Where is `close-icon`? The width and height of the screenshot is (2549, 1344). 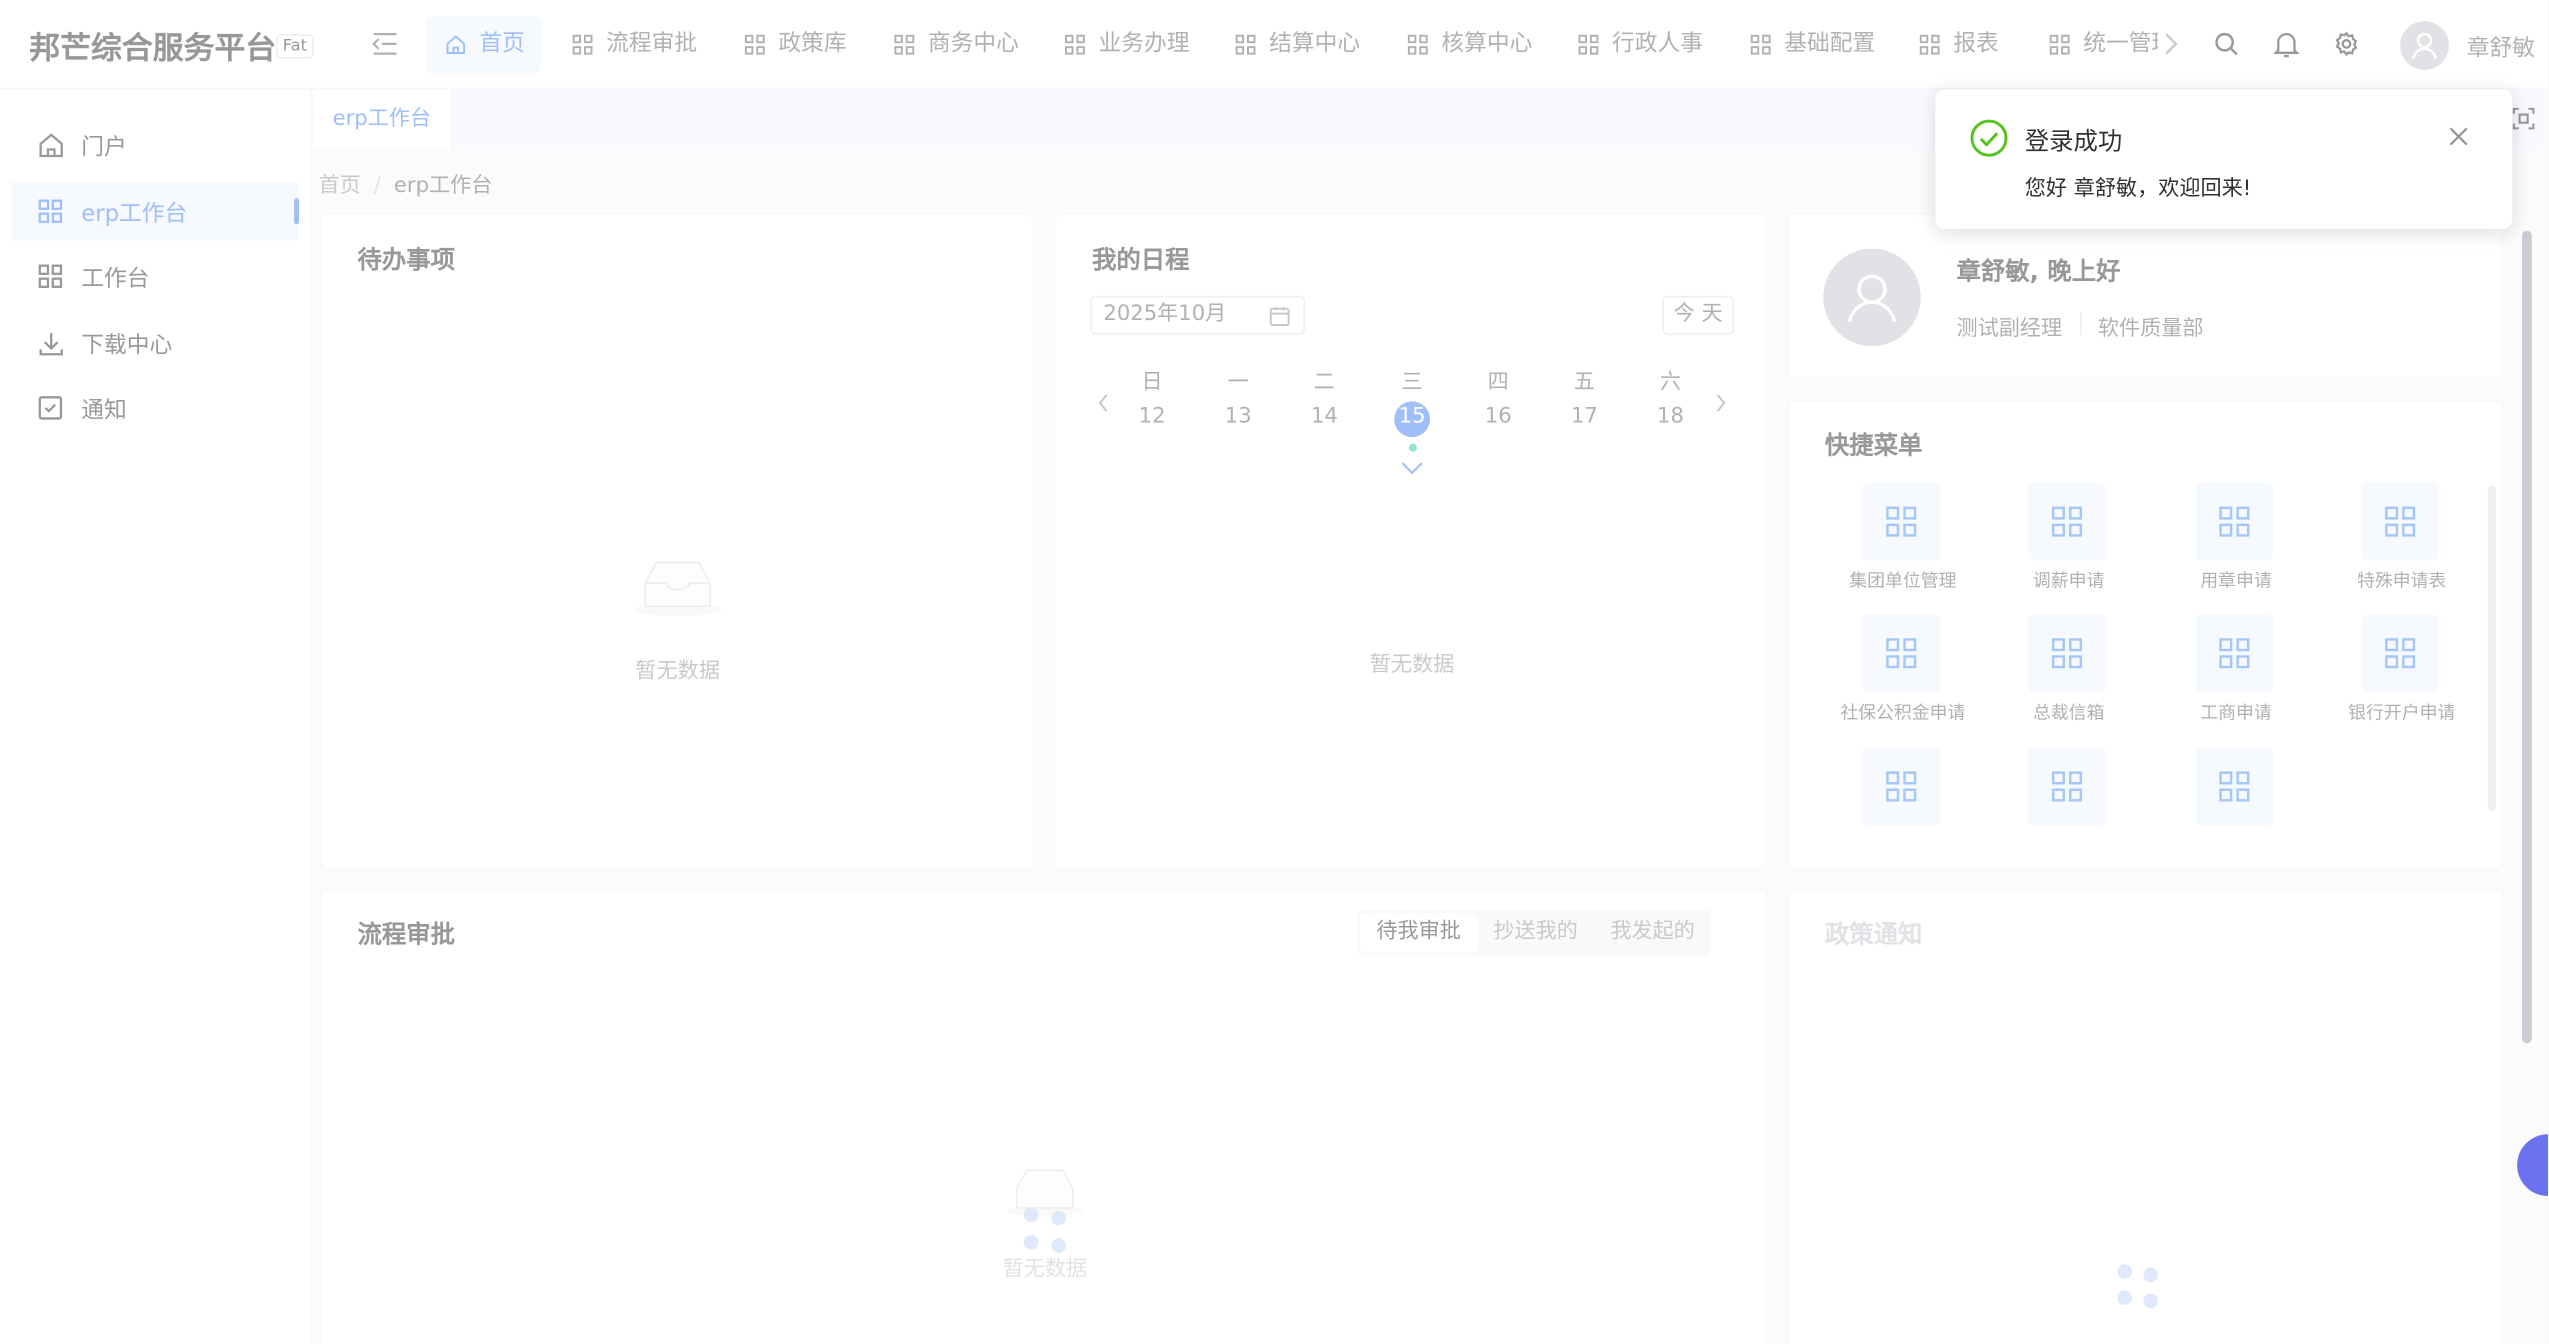 close-icon is located at coordinates (2459, 137).